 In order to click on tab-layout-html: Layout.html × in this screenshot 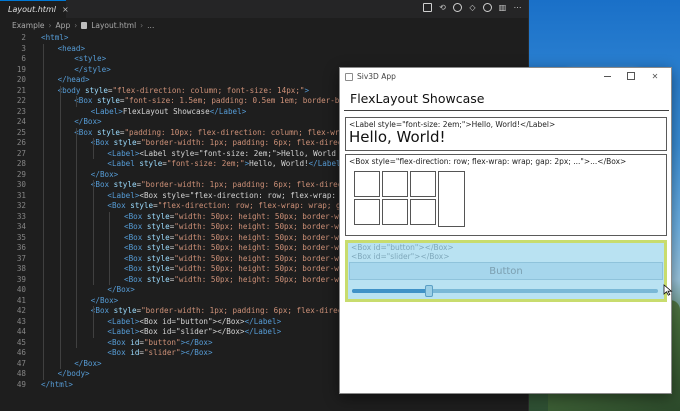, I will do `click(34, 9)`.